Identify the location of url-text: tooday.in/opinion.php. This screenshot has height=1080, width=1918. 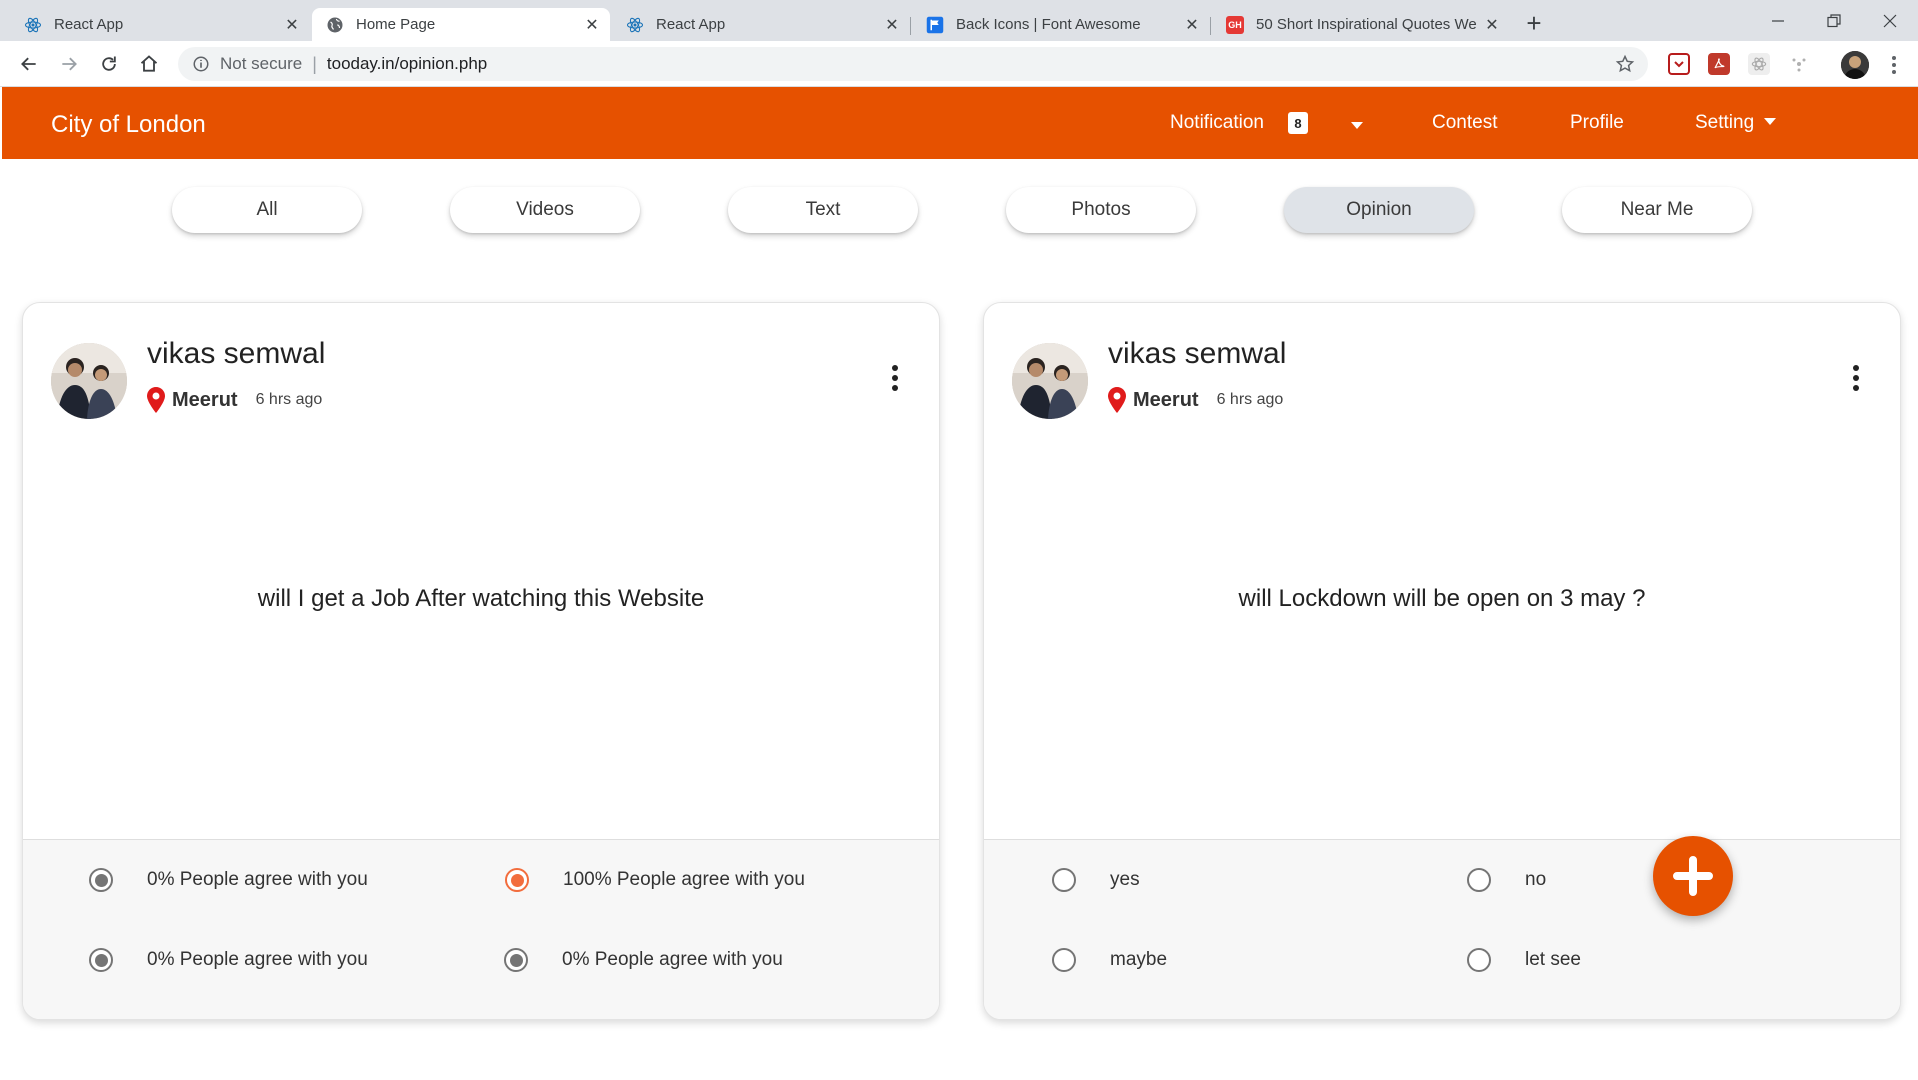
(407, 64).